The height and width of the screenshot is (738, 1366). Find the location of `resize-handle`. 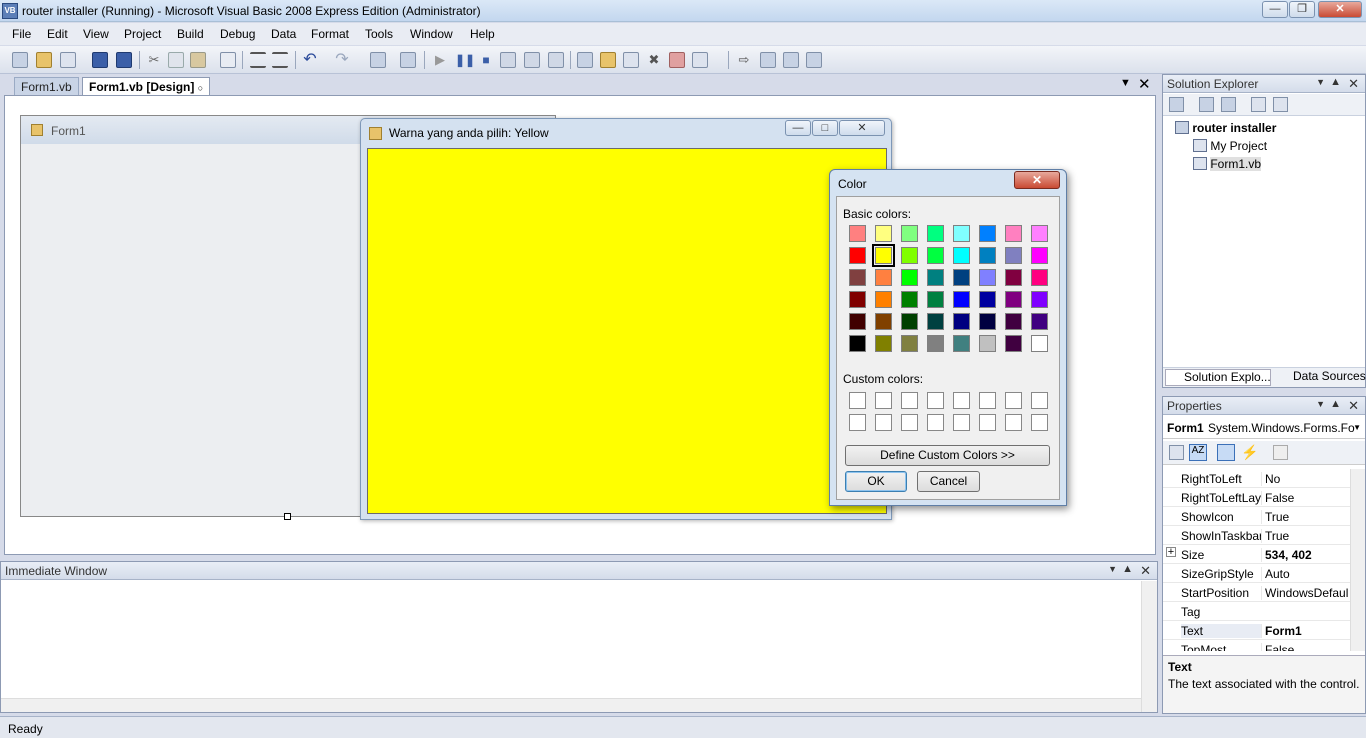

resize-handle is located at coordinates (287, 516).